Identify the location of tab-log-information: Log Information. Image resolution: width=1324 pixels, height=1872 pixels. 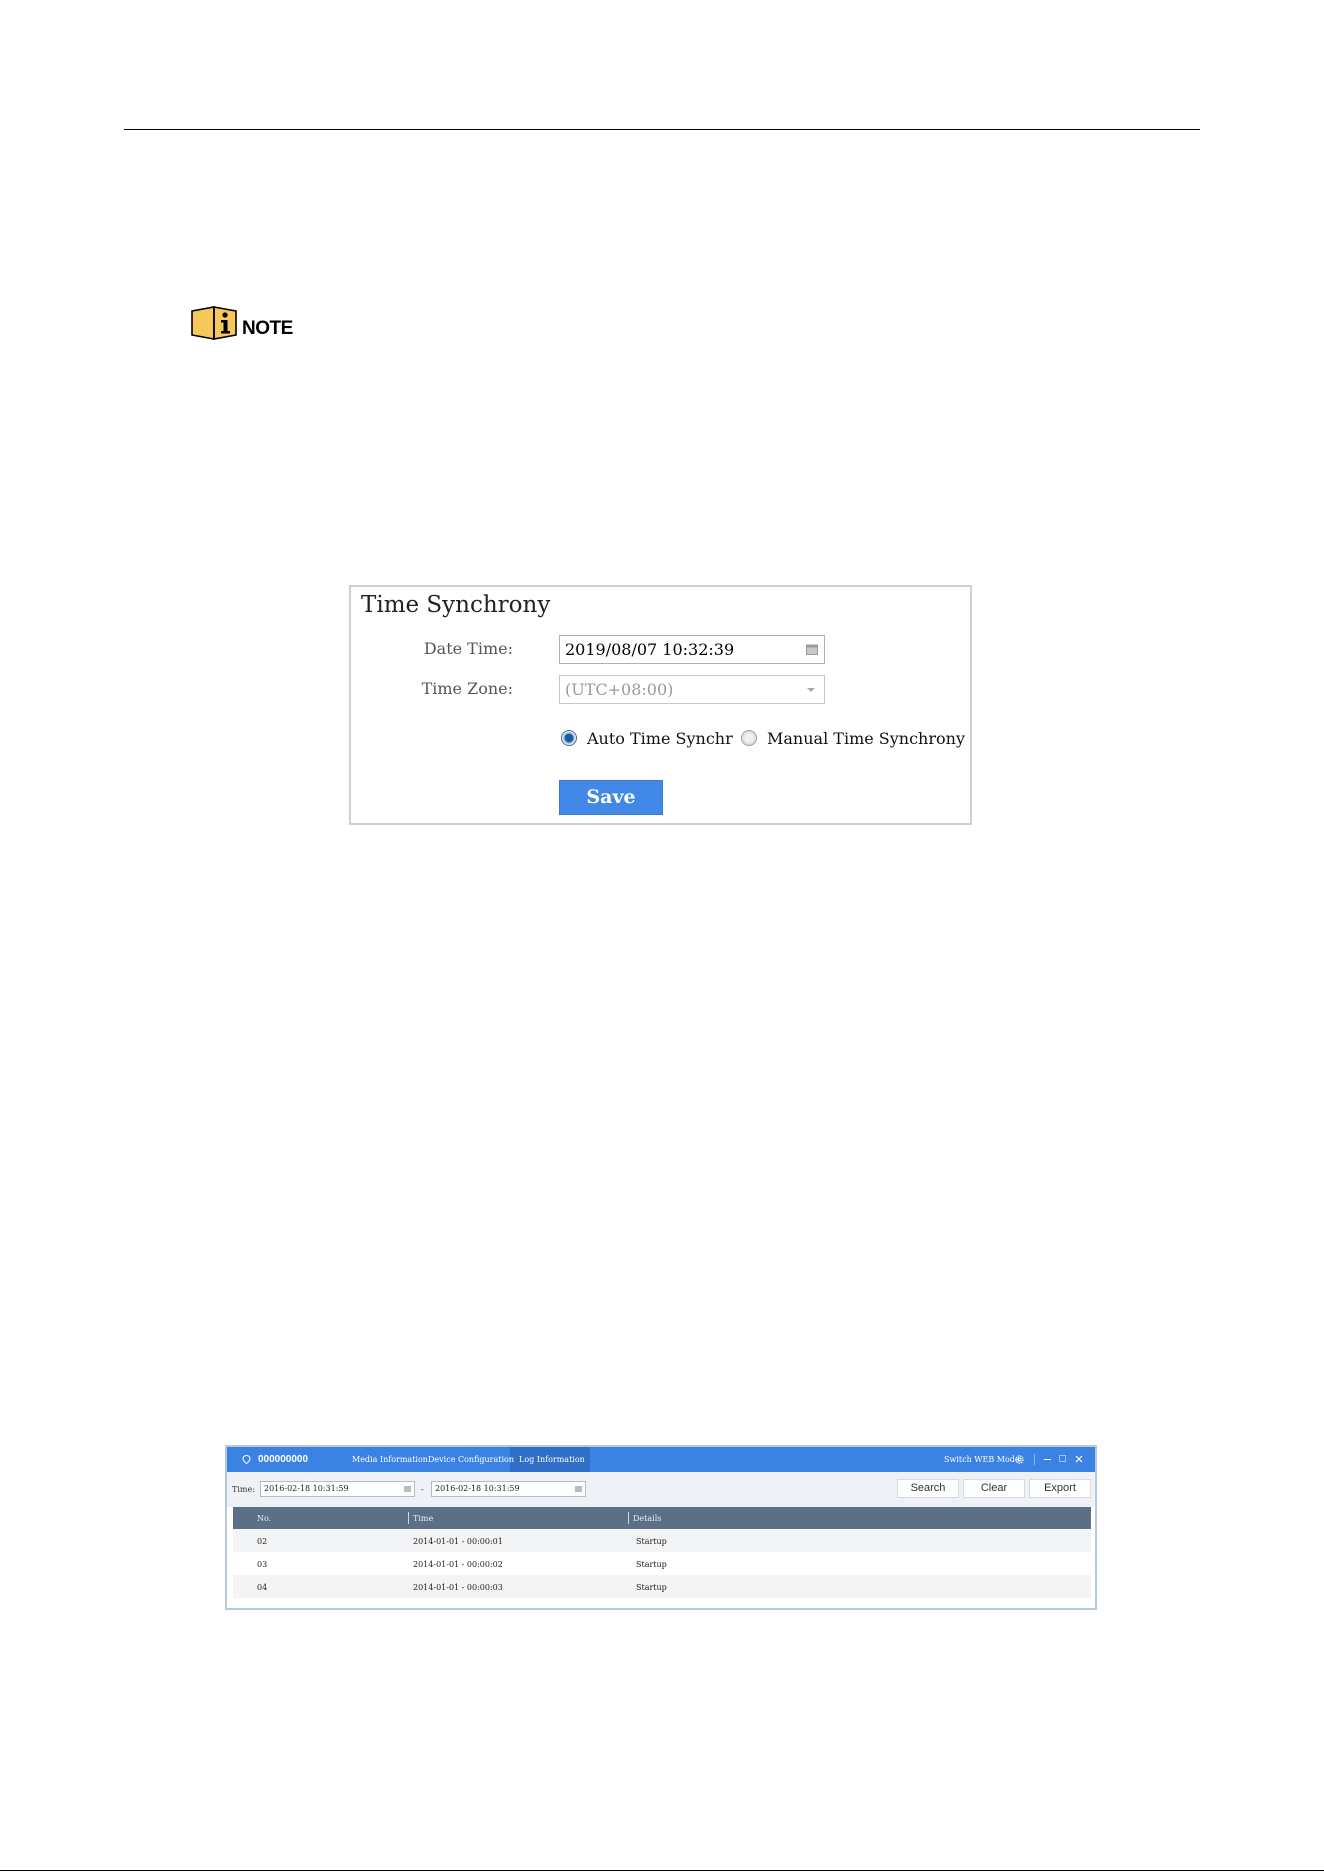
(552, 1459).